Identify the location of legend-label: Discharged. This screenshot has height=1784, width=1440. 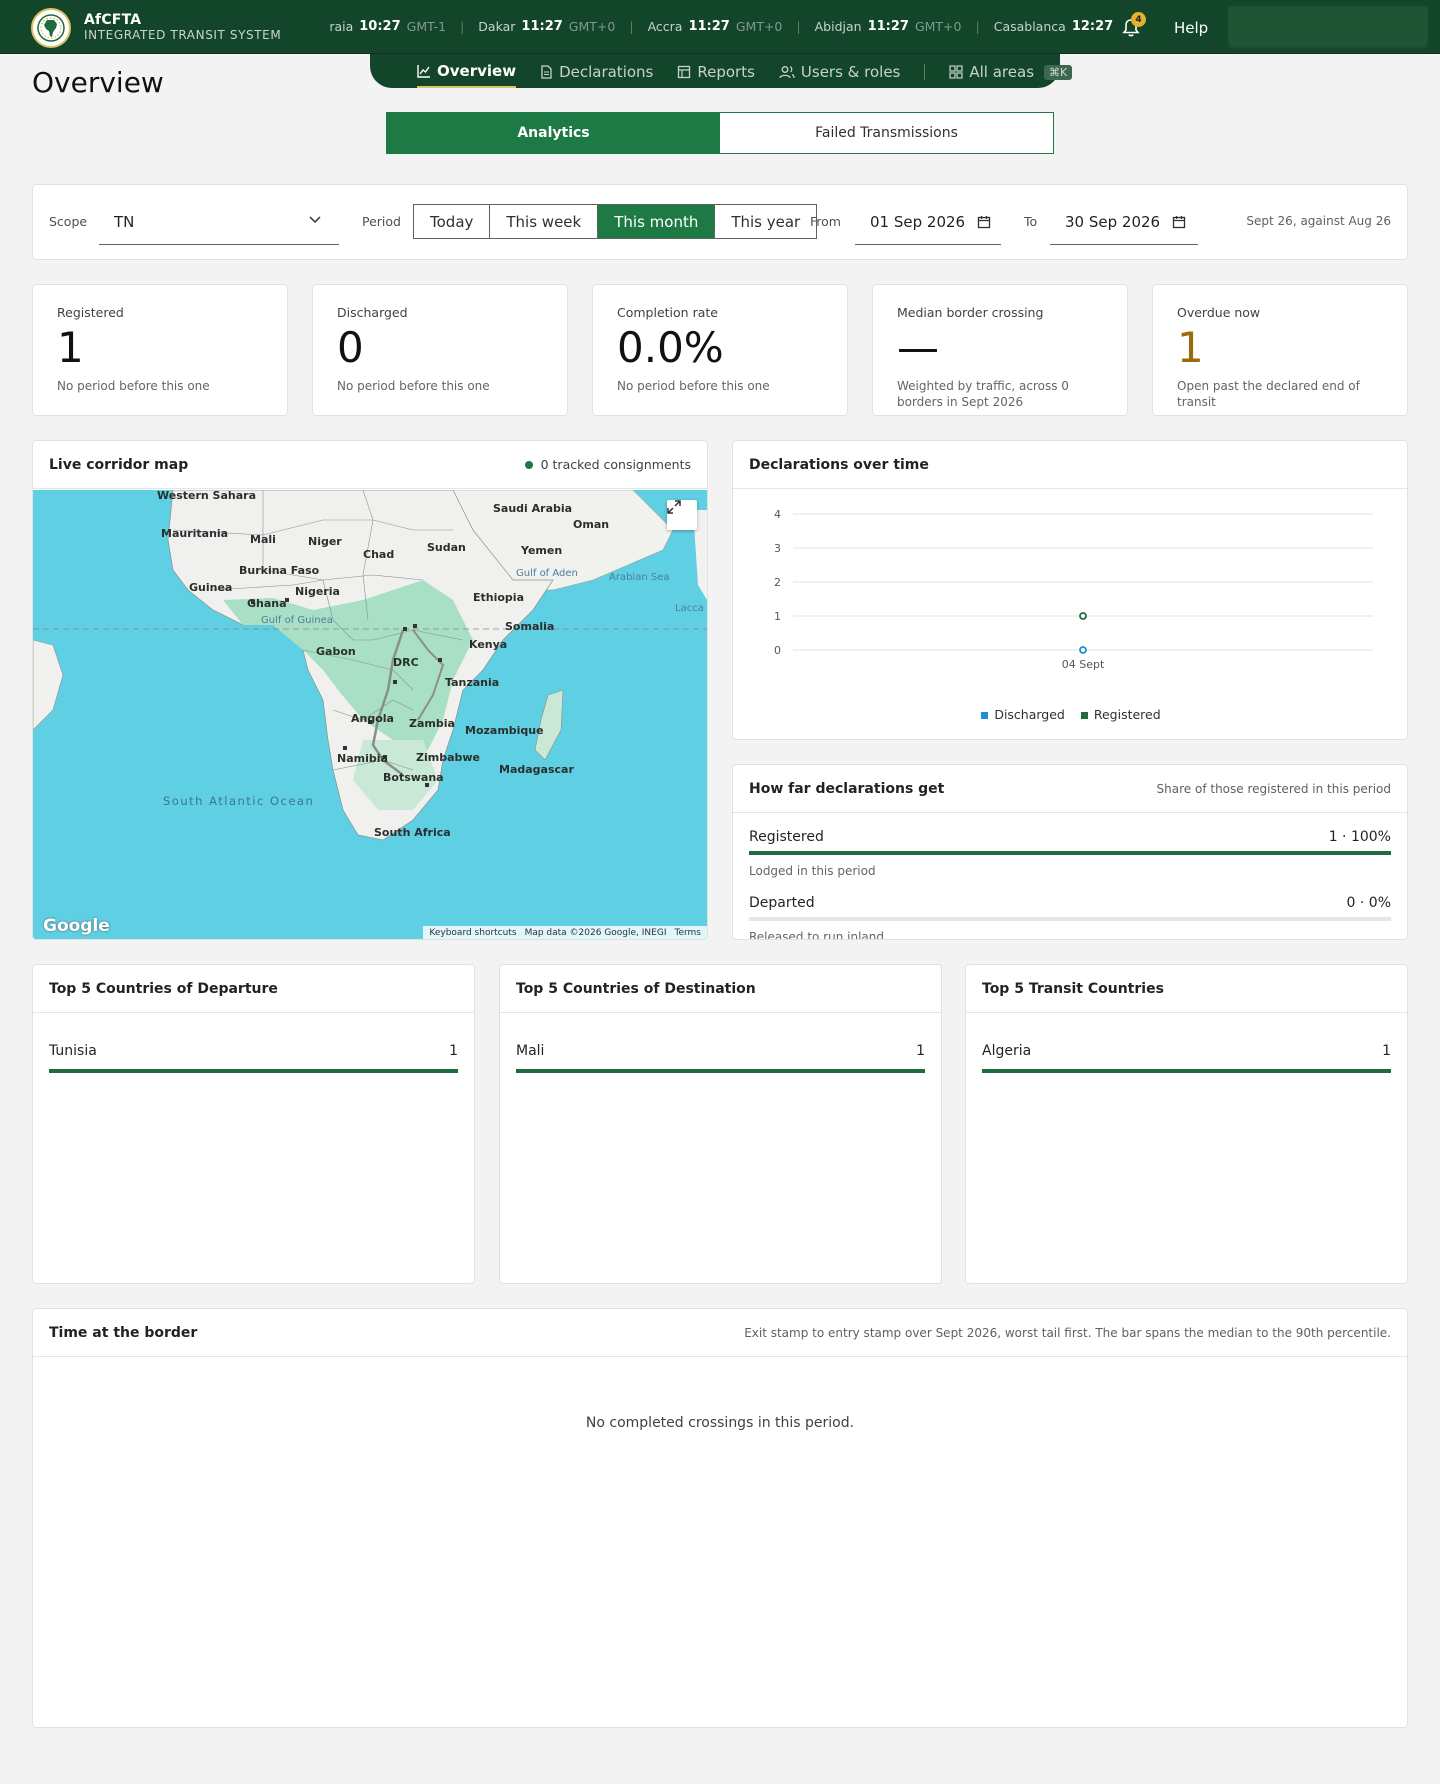
(1029, 714).